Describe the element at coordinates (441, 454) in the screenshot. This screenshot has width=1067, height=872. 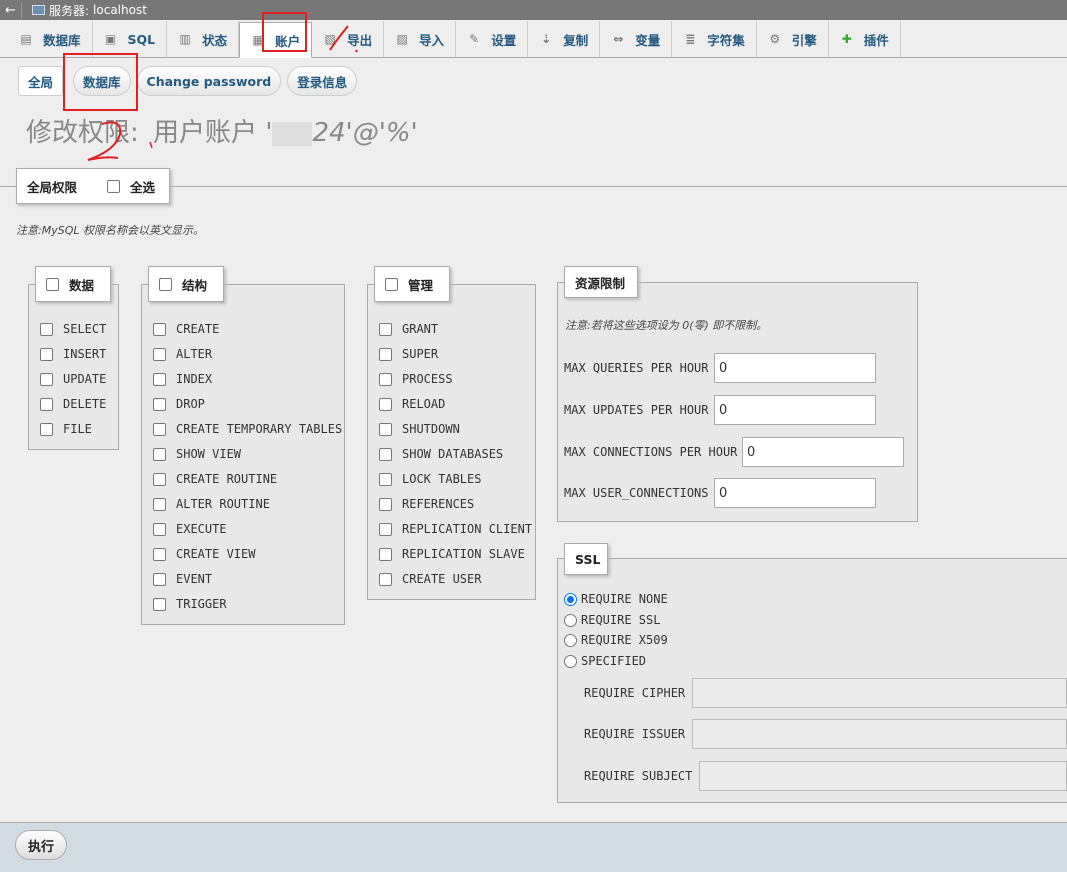
I see `privilege-show-databases: SHOW DATABASES` at that location.